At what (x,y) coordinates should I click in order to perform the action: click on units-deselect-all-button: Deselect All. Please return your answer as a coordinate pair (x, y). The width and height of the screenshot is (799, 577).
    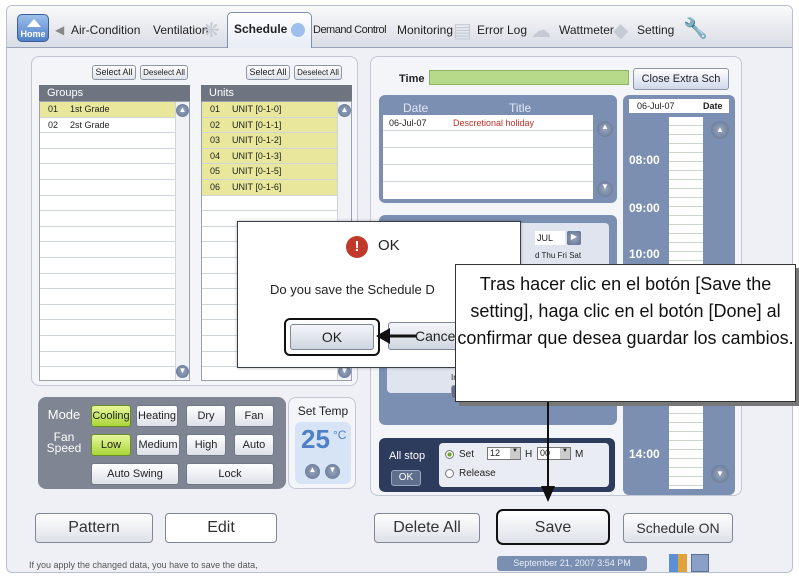
    Looking at the image, I should click on (318, 72).